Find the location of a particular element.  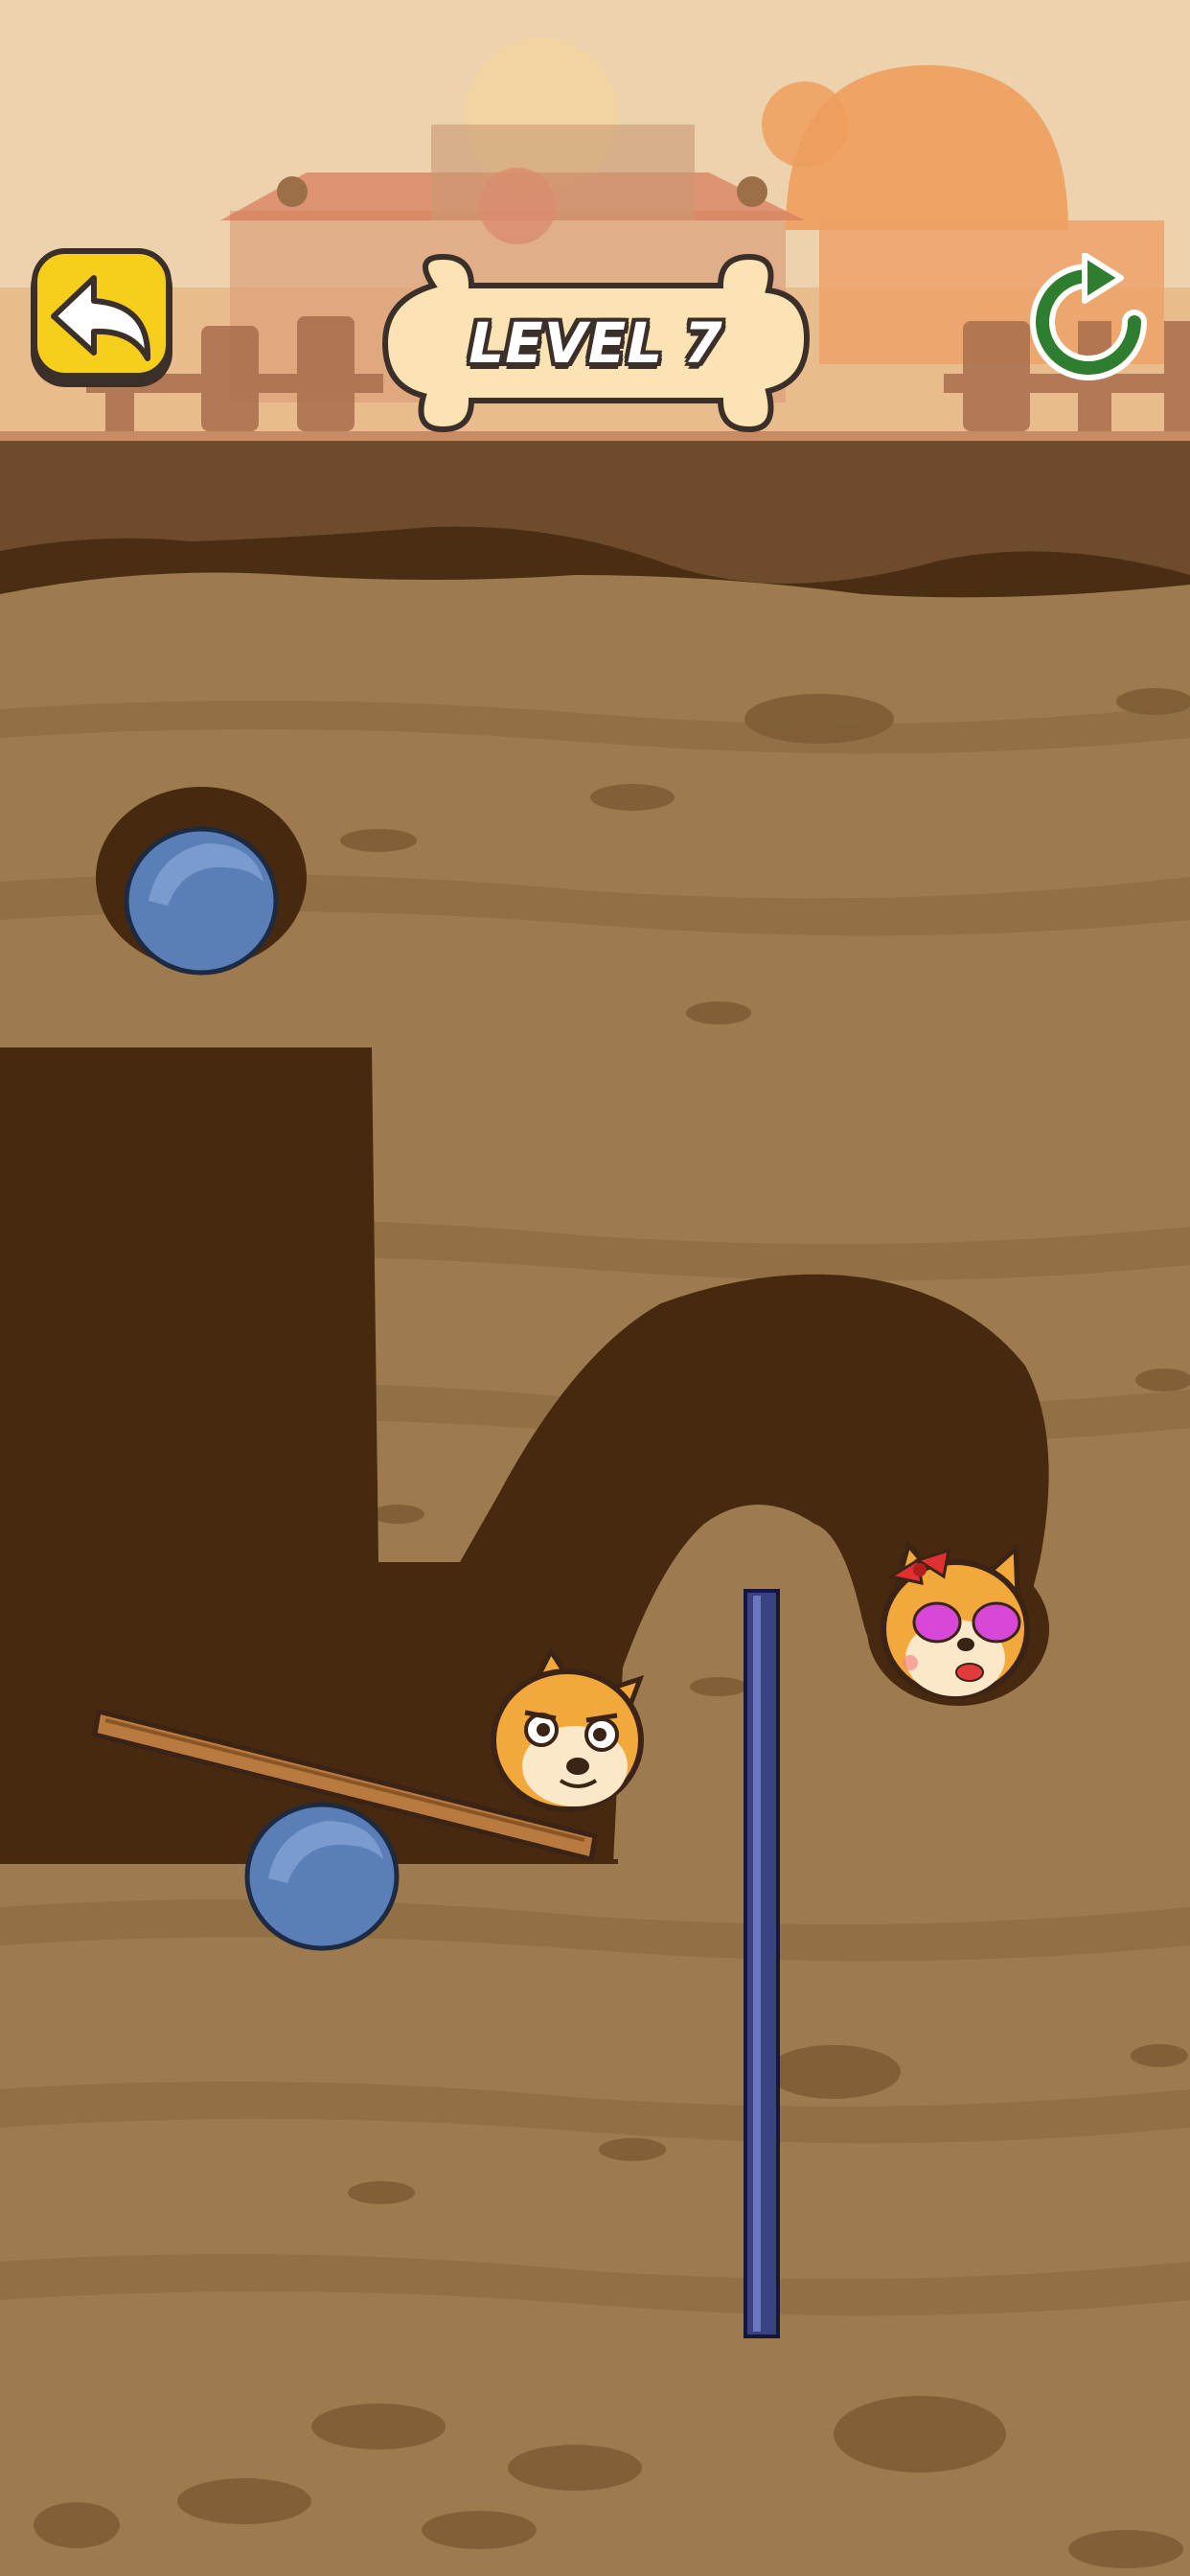

boulder-top is located at coordinates (202, 901).